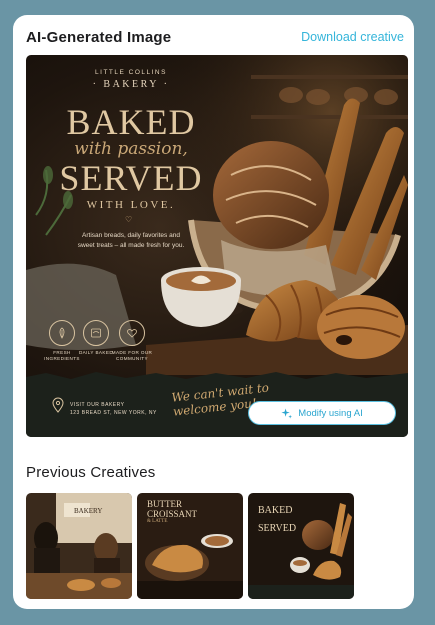 Image resolution: width=435 pixels, height=625 pixels. I want to click on thumb-text: BUTTER CROISSANT, so click(172, 509).